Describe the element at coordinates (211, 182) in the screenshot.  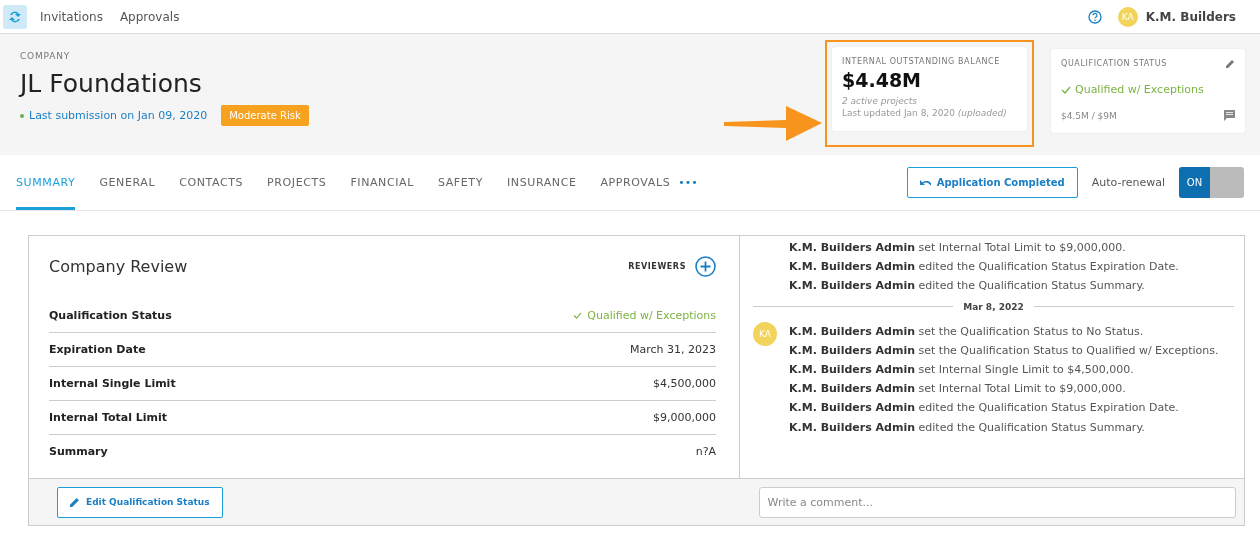
I see `tab: CONTACTS` at that location.